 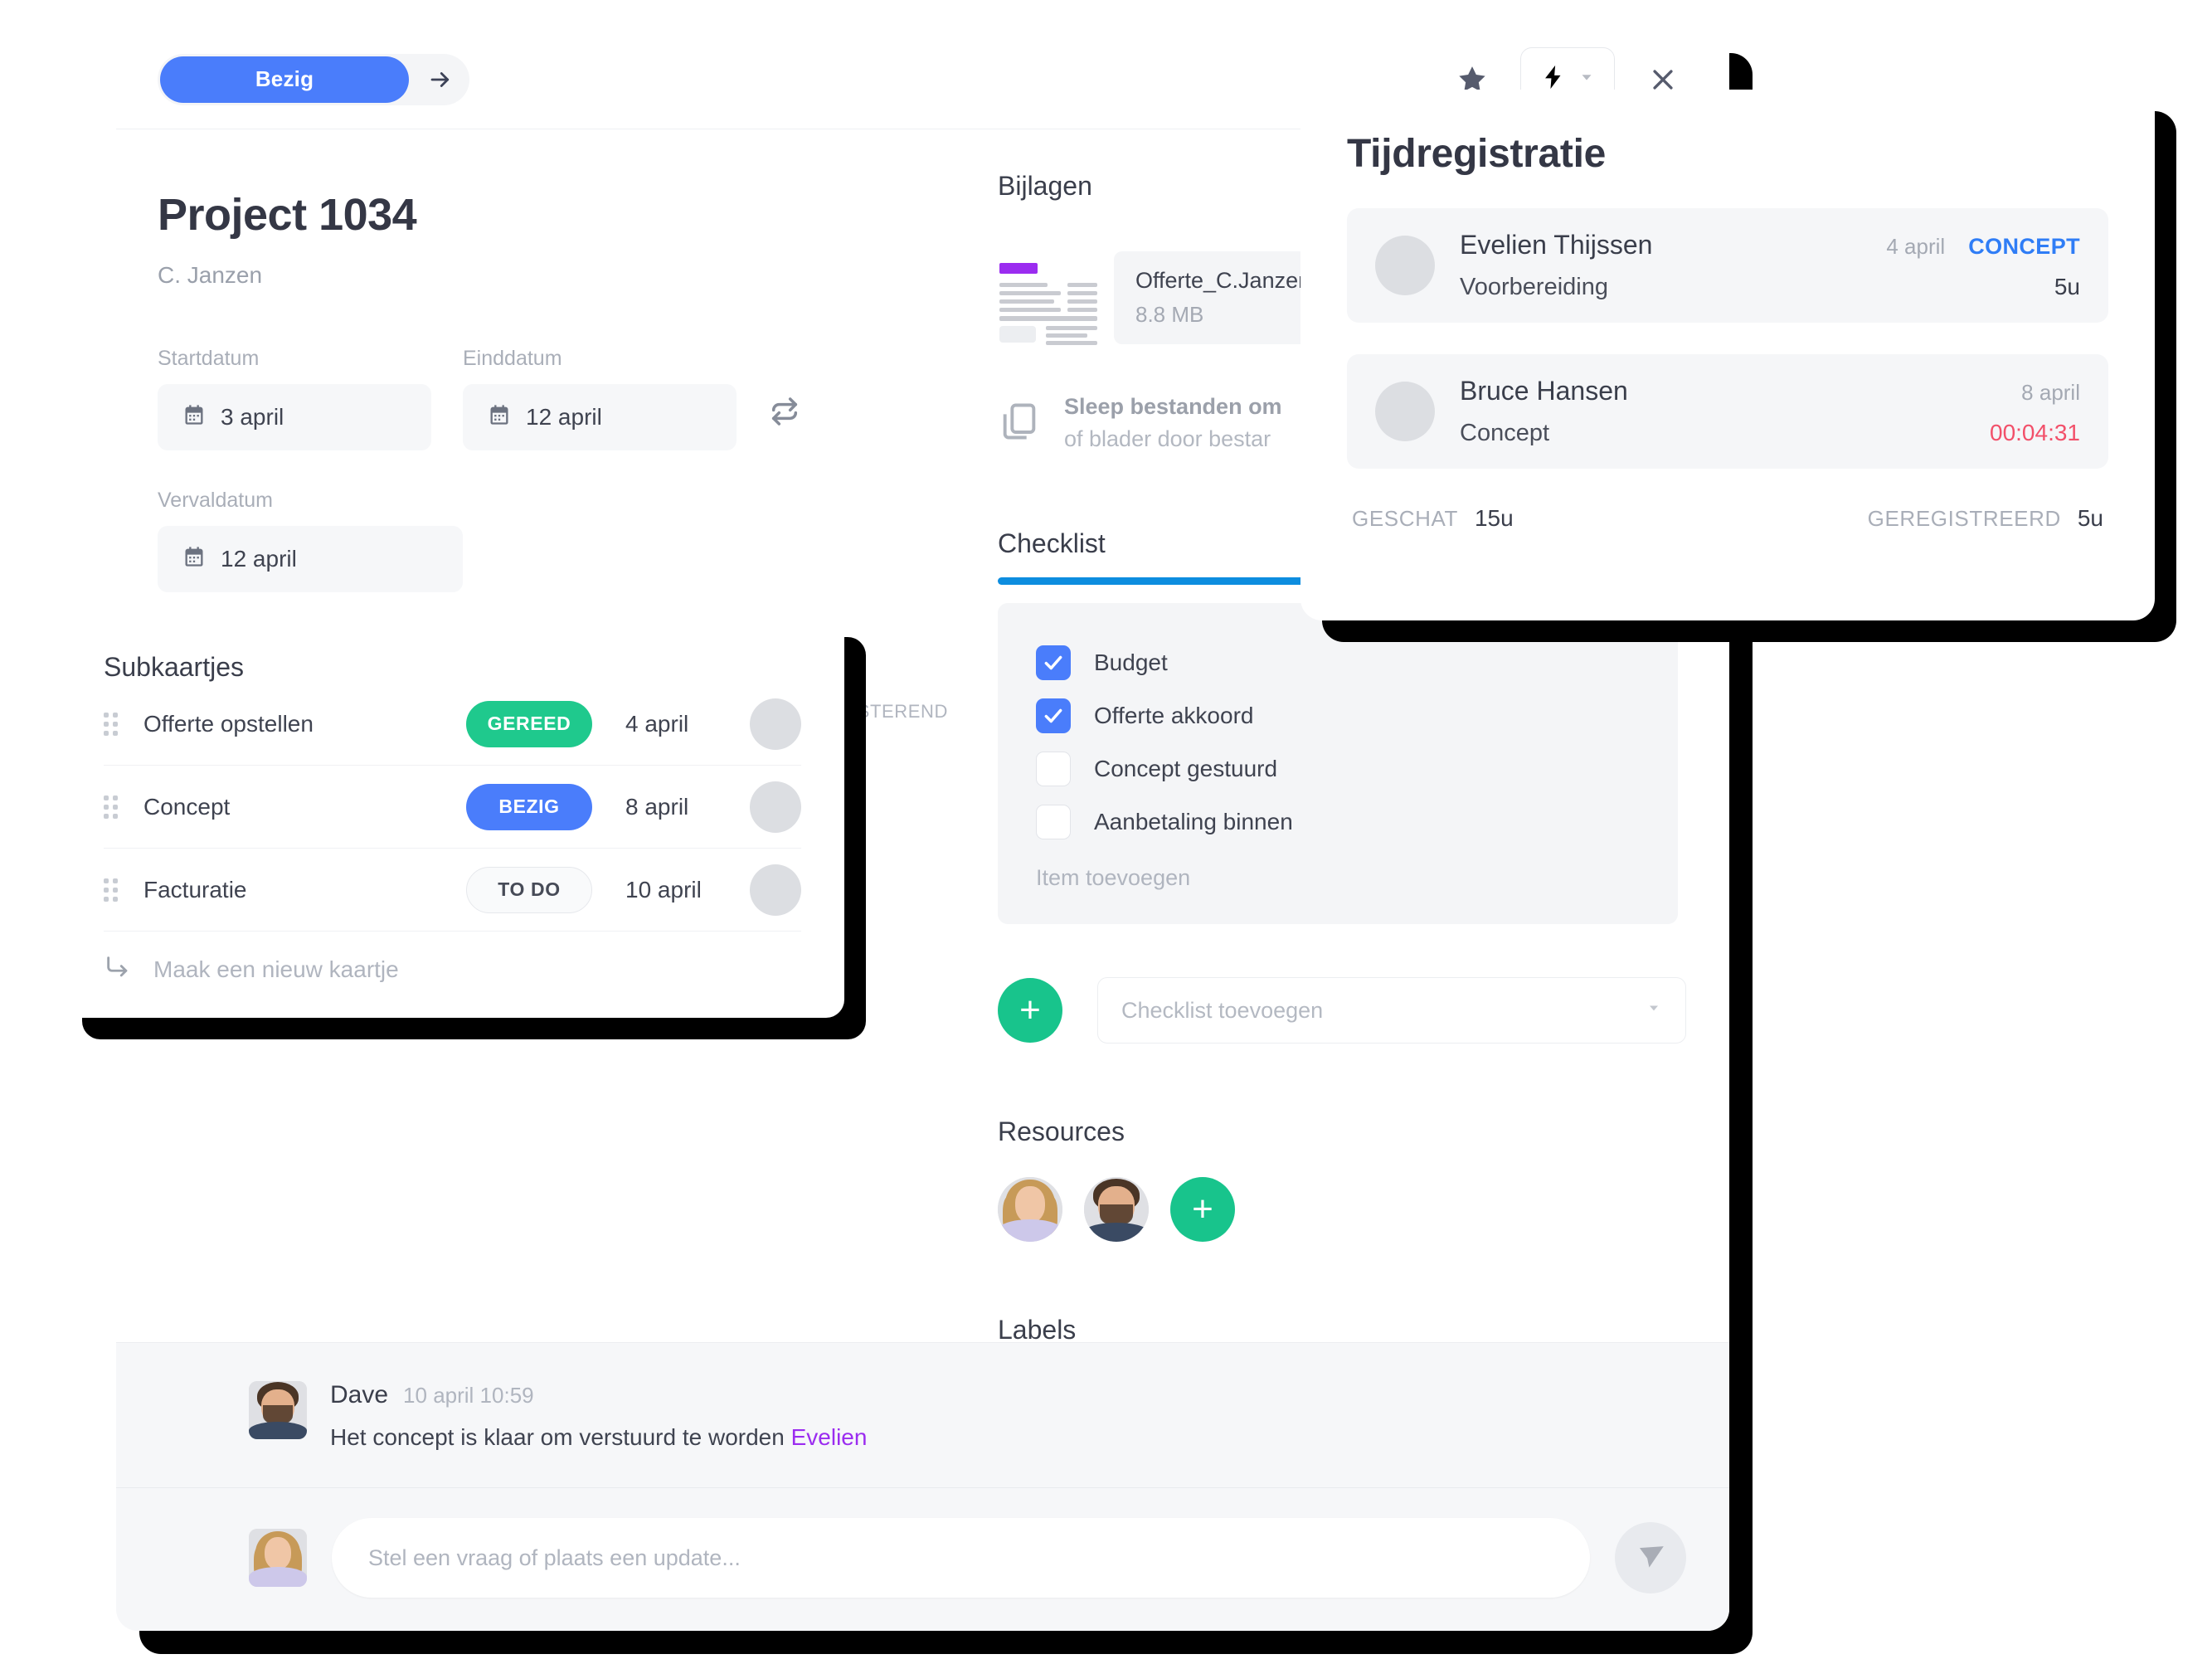 I want to click on status-badge: GEREED, so click(x=529, y=723).